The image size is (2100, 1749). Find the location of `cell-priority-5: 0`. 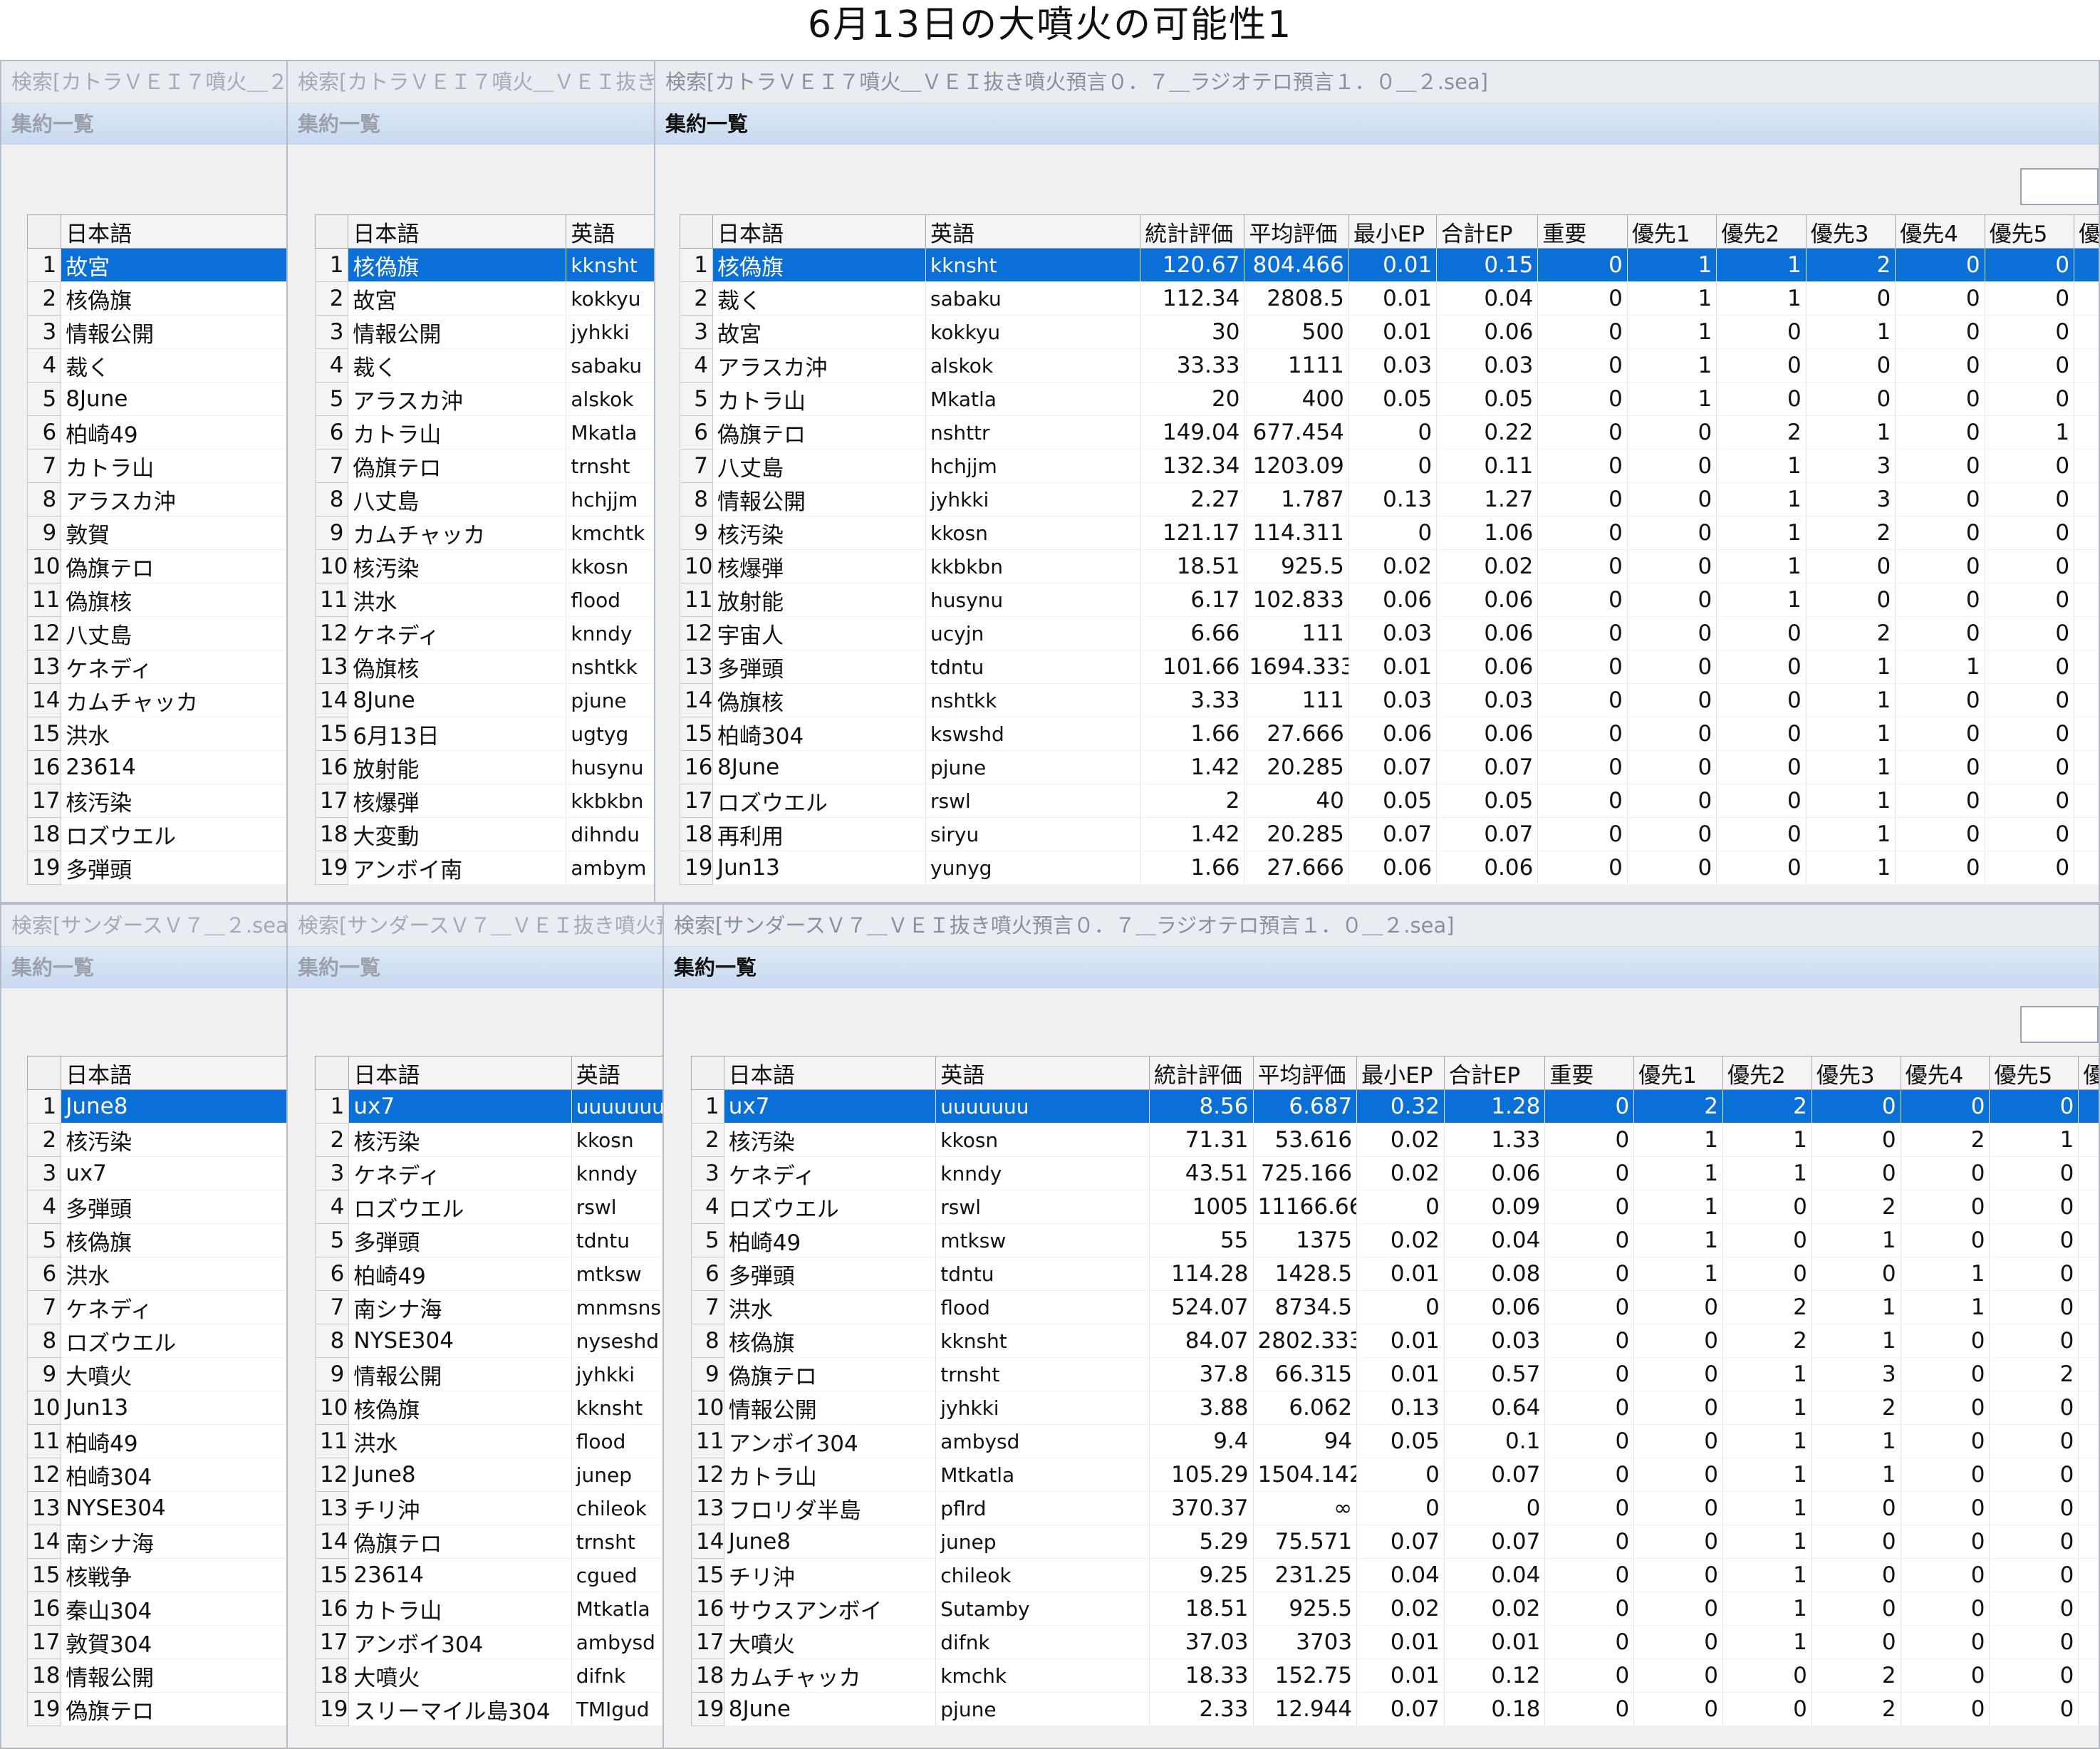

cell-priority-5: 0 is located at coordinates (2030, 767).